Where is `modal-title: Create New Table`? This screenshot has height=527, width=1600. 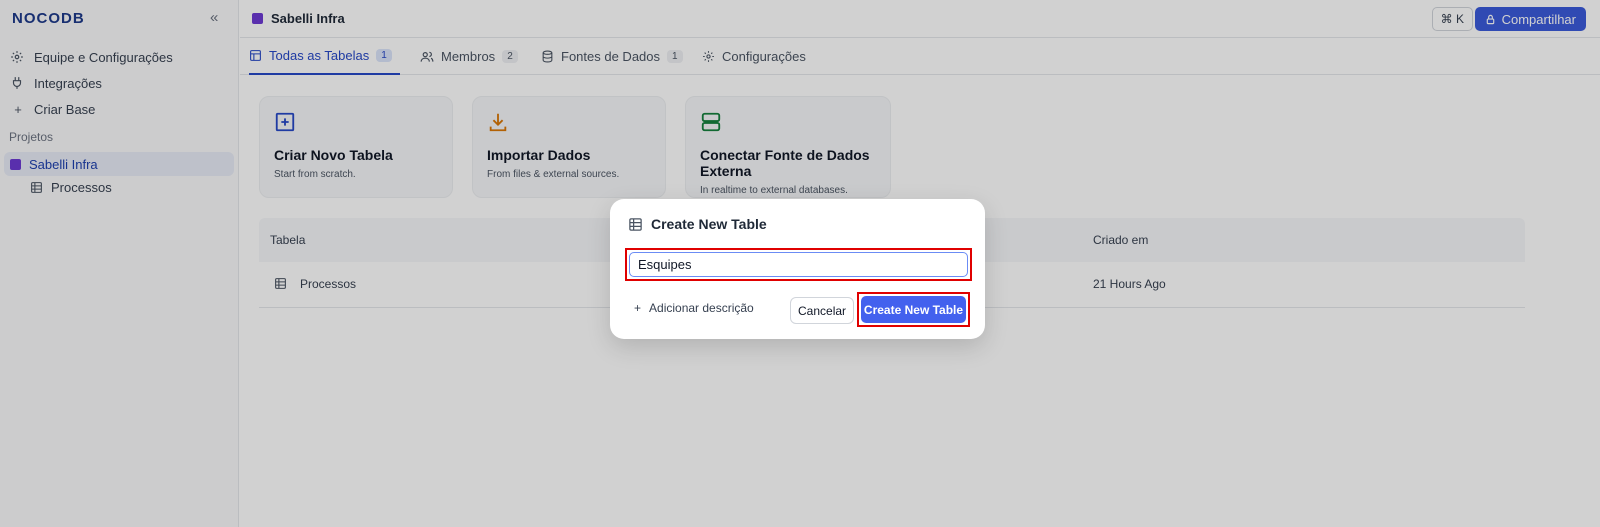 modal-title: Create New Table is located at coordinates (709, 224).